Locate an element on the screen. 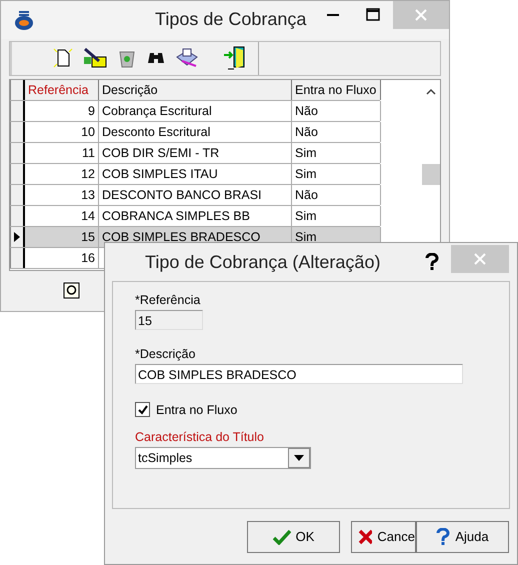 The width and height of the screenshot is (518, 565). table-cell: 15 is located at coordinates (62, 237).